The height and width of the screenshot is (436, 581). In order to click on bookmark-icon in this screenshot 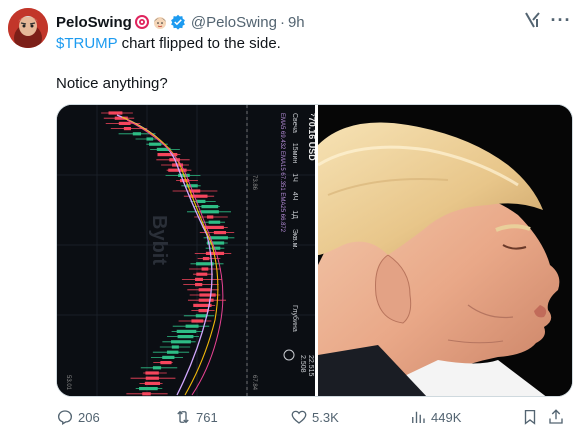, I will do `click(530, 417)`.